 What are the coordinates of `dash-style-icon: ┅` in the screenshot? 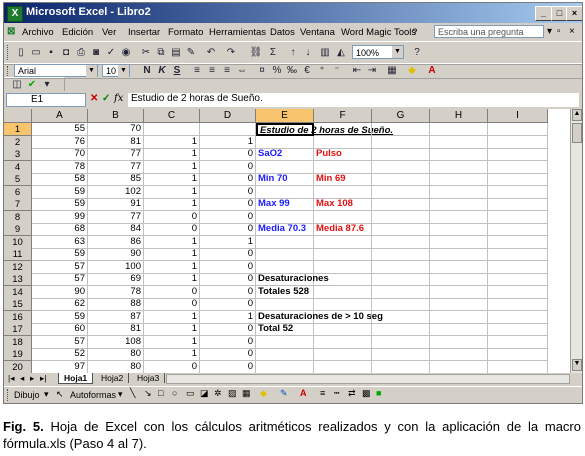 It's located at (336, 393).